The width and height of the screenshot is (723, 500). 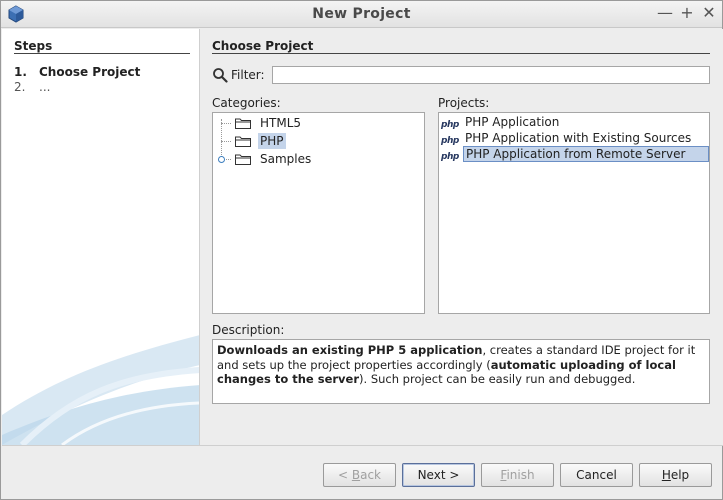 What do you see at coordinates (356, 475) in the screenshot?
I see `back-button-mnemonic: B` at bounding box center [356, 475].